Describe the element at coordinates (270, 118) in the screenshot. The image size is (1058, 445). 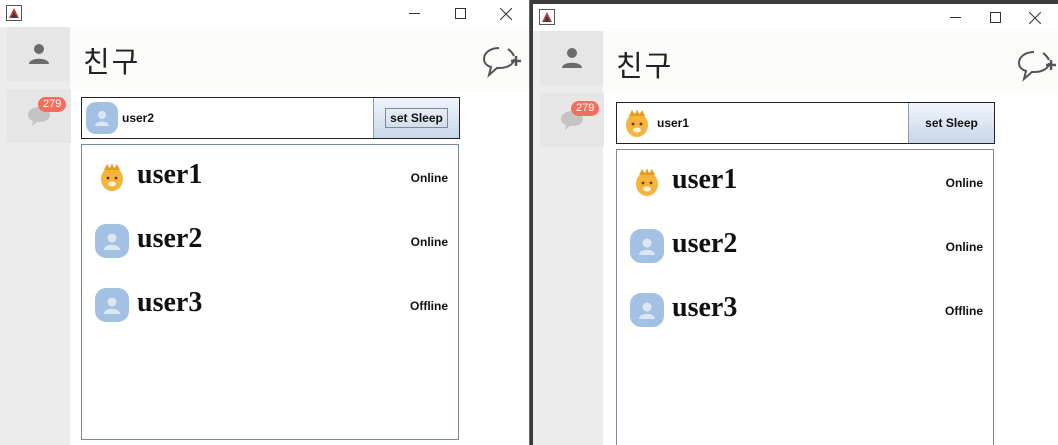
I see `current-user-bar: user2 set Sleep` at that location.